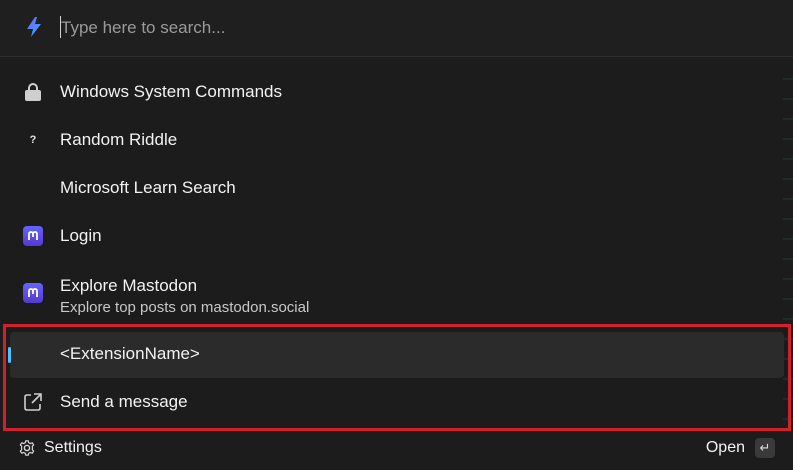 This screenshot has width=793, height=470. I want to click on search-input, so click(411, 28).